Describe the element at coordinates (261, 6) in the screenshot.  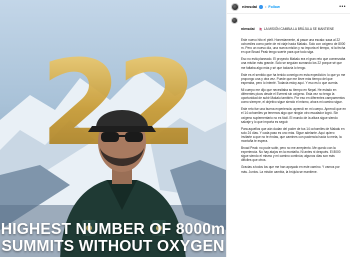
I see `verified-badge-icon` at that location.